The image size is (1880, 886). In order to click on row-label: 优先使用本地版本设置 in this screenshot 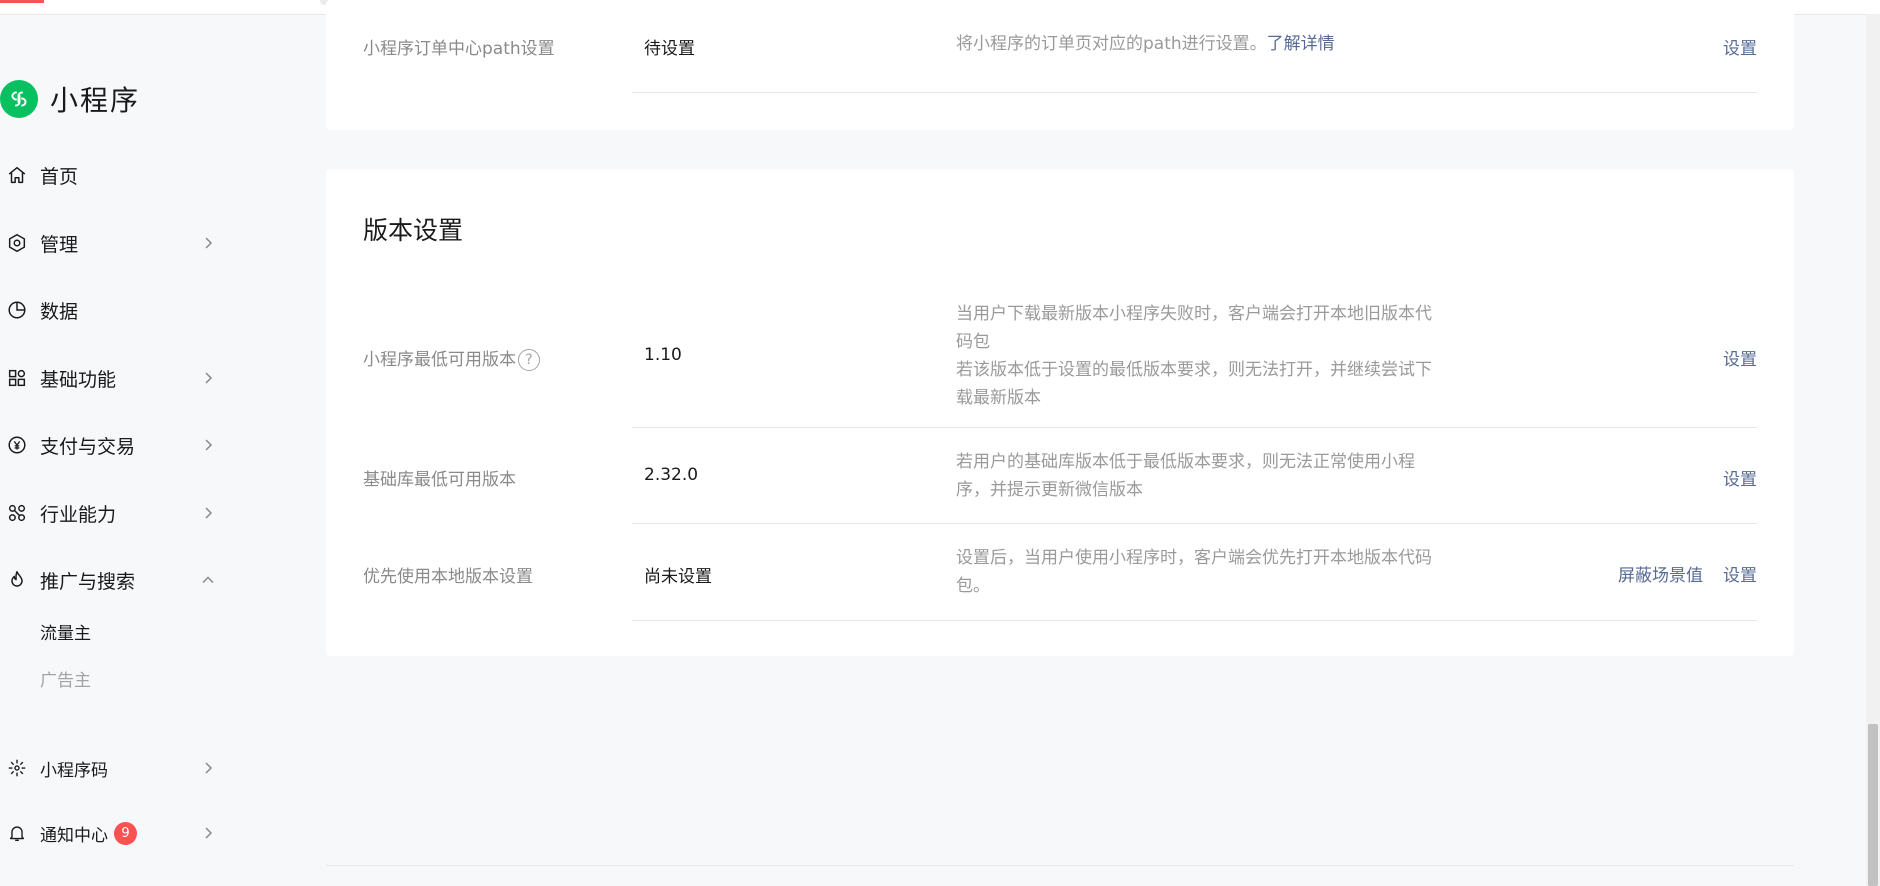, I will do `click(448, 577)`.